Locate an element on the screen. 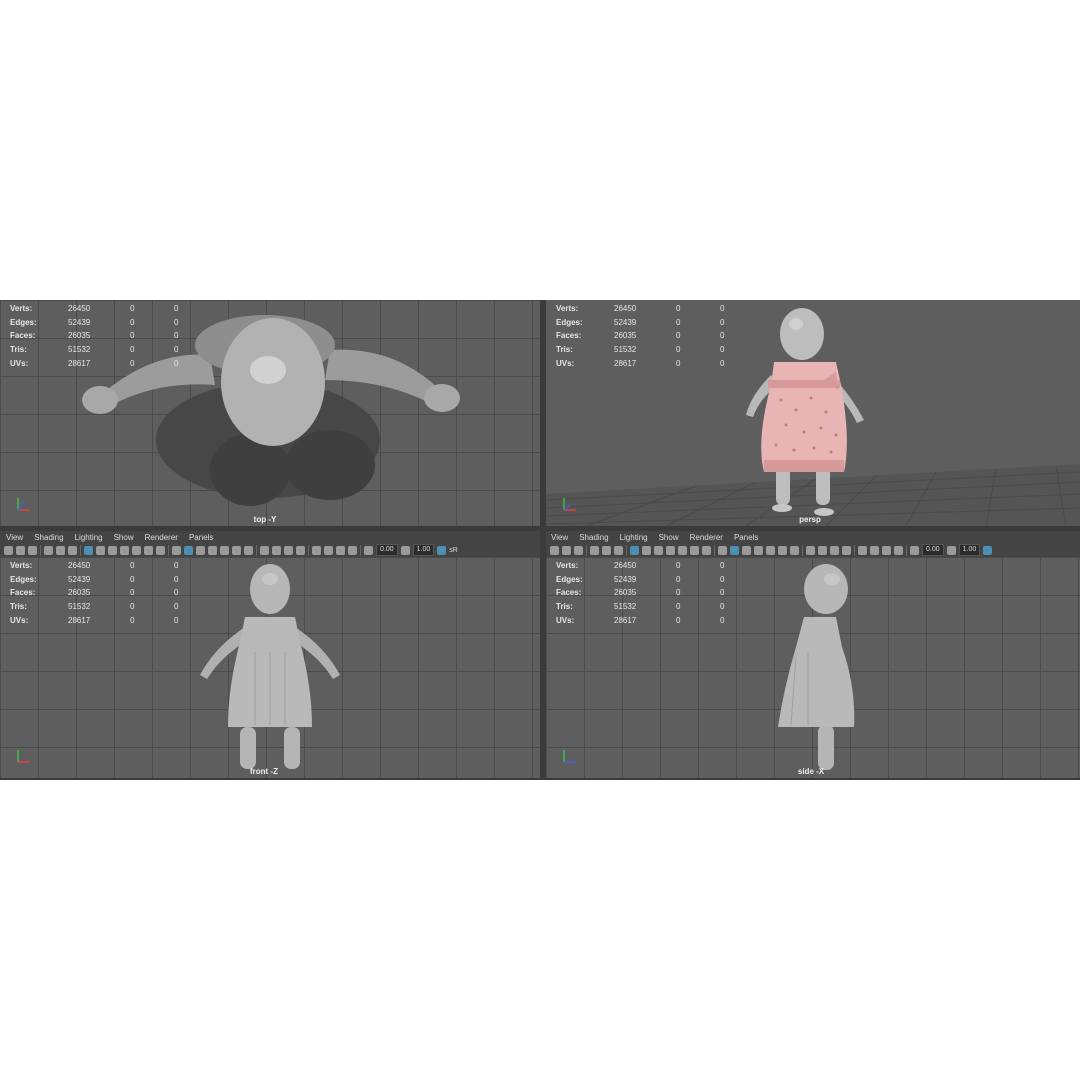 The image size is (1080, 1080). panel-toolbar: 0.00 1.00 sR is located at coordinates (270, 550).